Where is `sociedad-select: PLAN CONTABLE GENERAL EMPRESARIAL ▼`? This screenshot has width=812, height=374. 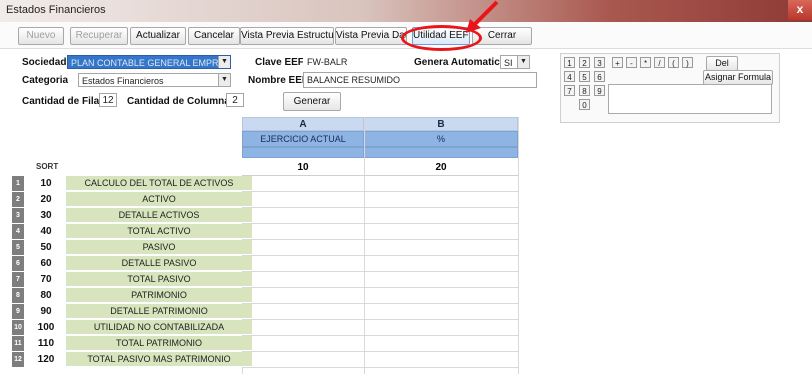 sociedad-select: PLAN CONTABLE GENERAL EMPRESARIAL ▼ is located at coordinates (149, 62).